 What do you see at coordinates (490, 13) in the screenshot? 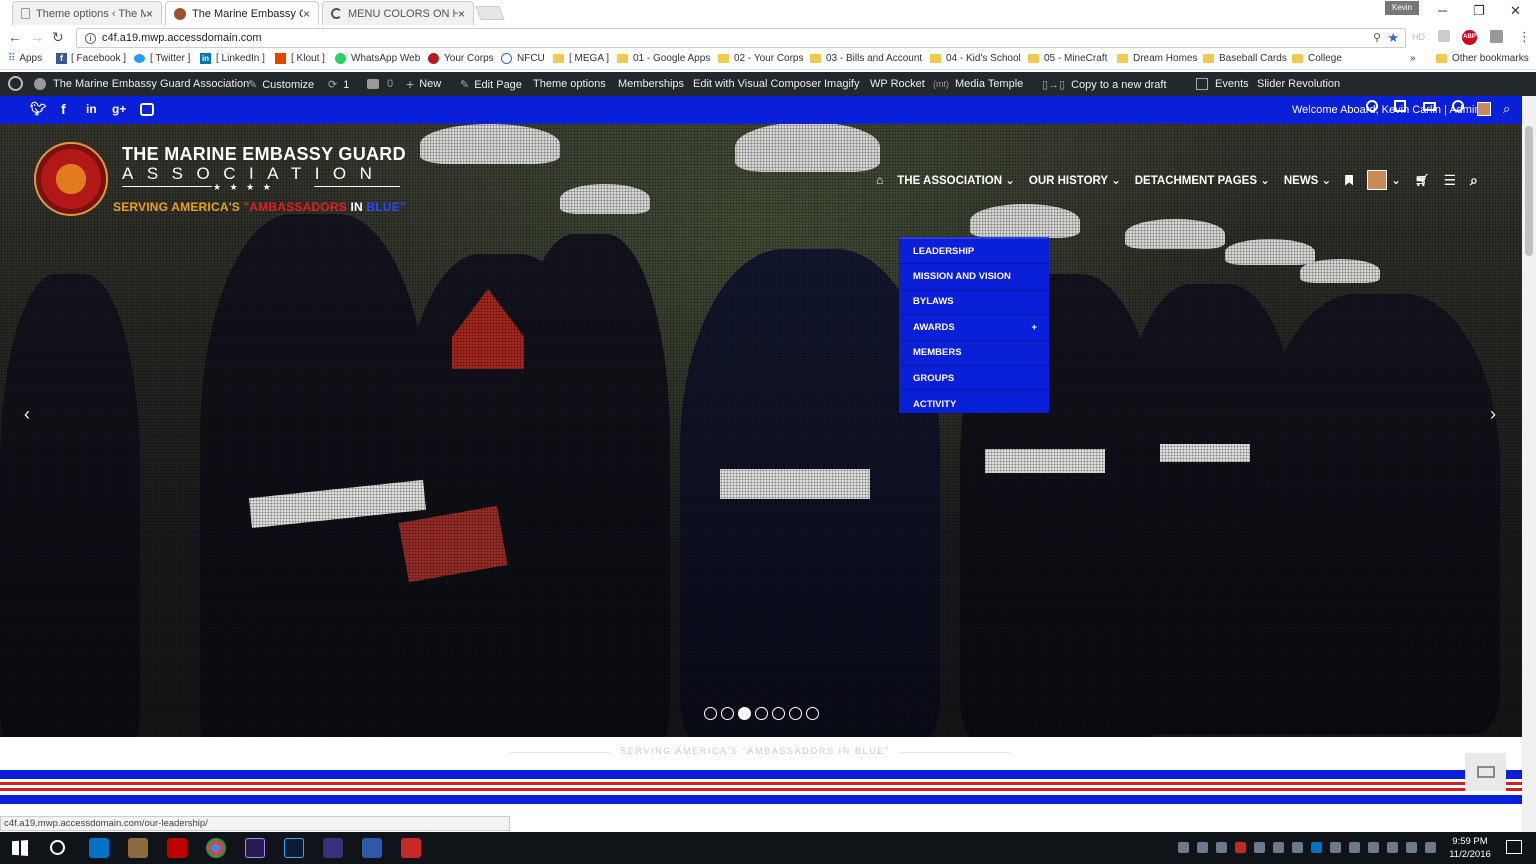
I see `new-tab-button` at bounding box center [490, 13].